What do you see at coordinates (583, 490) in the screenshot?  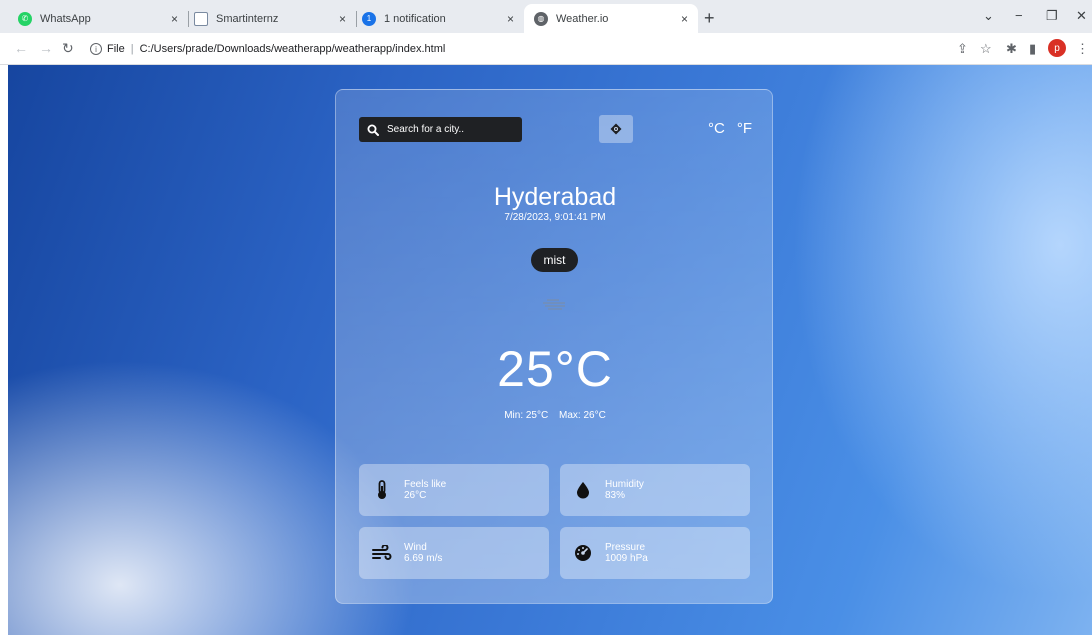 I see `droplet-icon` at bounding box center [583, 490].